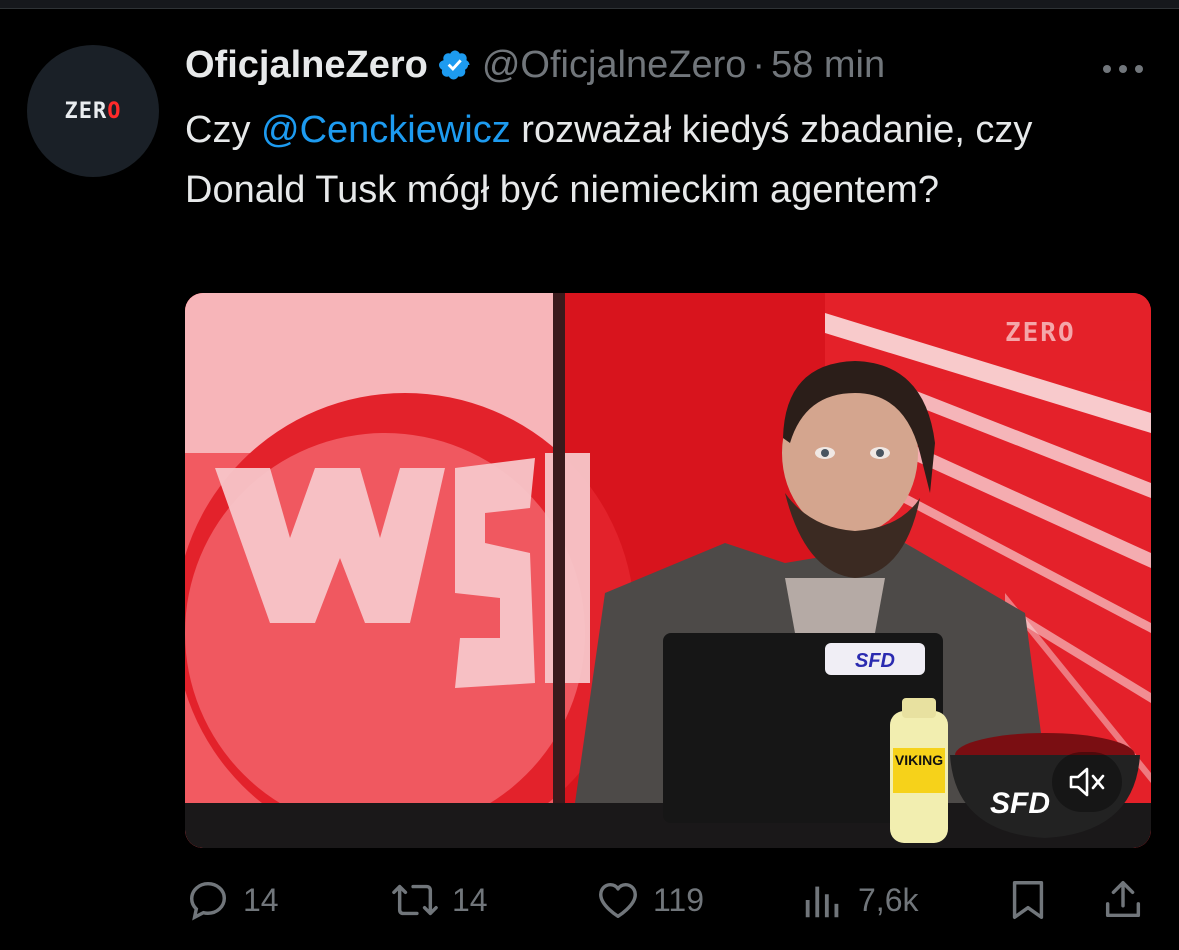 The image size is (1179, 950). What do you see at coordinates (208, 901) in the screenshot?
I see `reply-icon` at bounding box center [208, 901].